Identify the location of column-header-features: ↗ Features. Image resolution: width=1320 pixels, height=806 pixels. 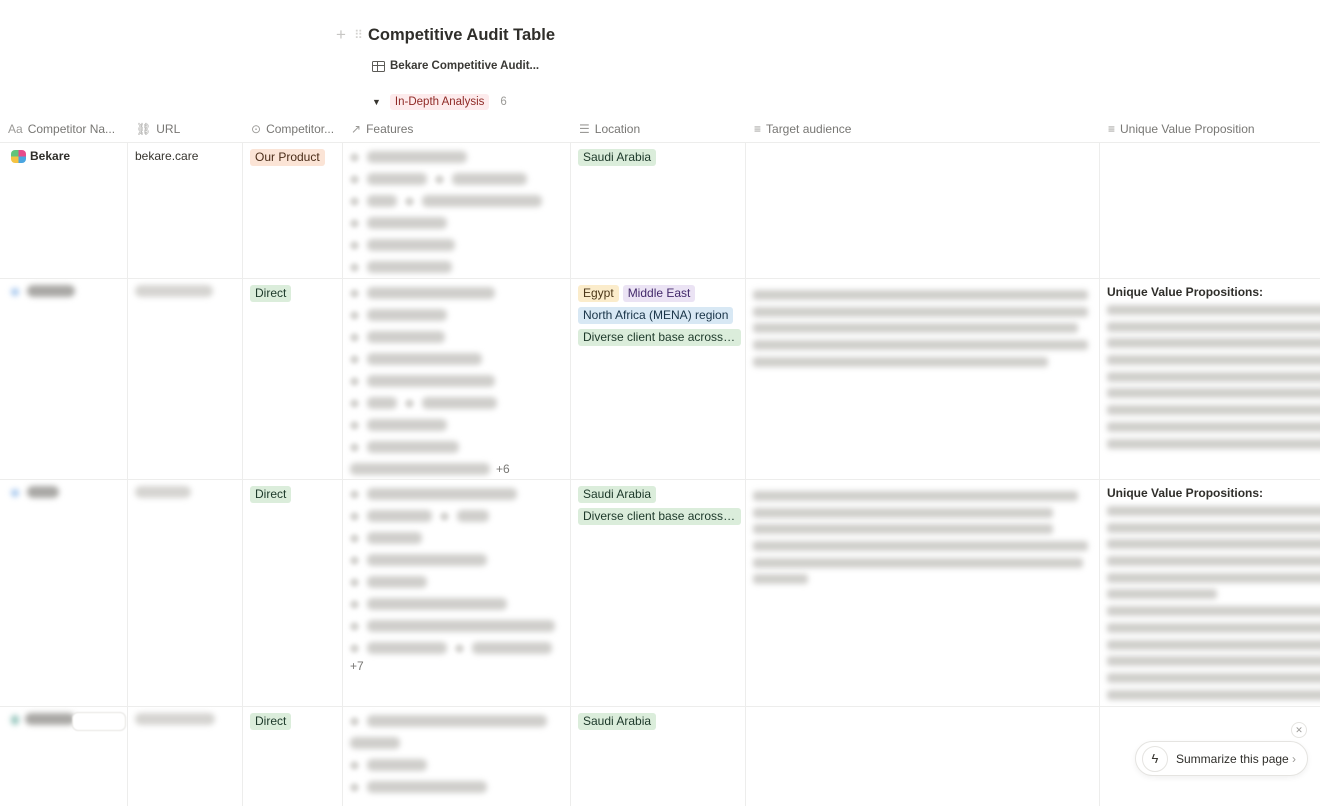
(457, 128).